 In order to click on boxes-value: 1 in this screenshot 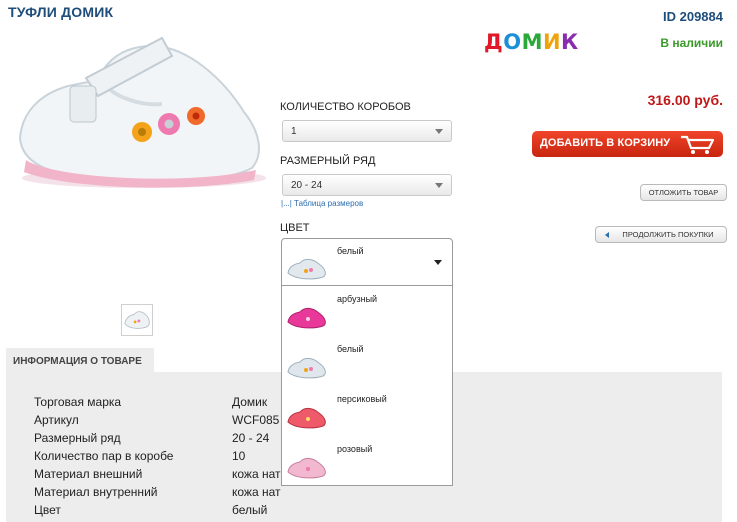, I will do `click(294, 131)`.